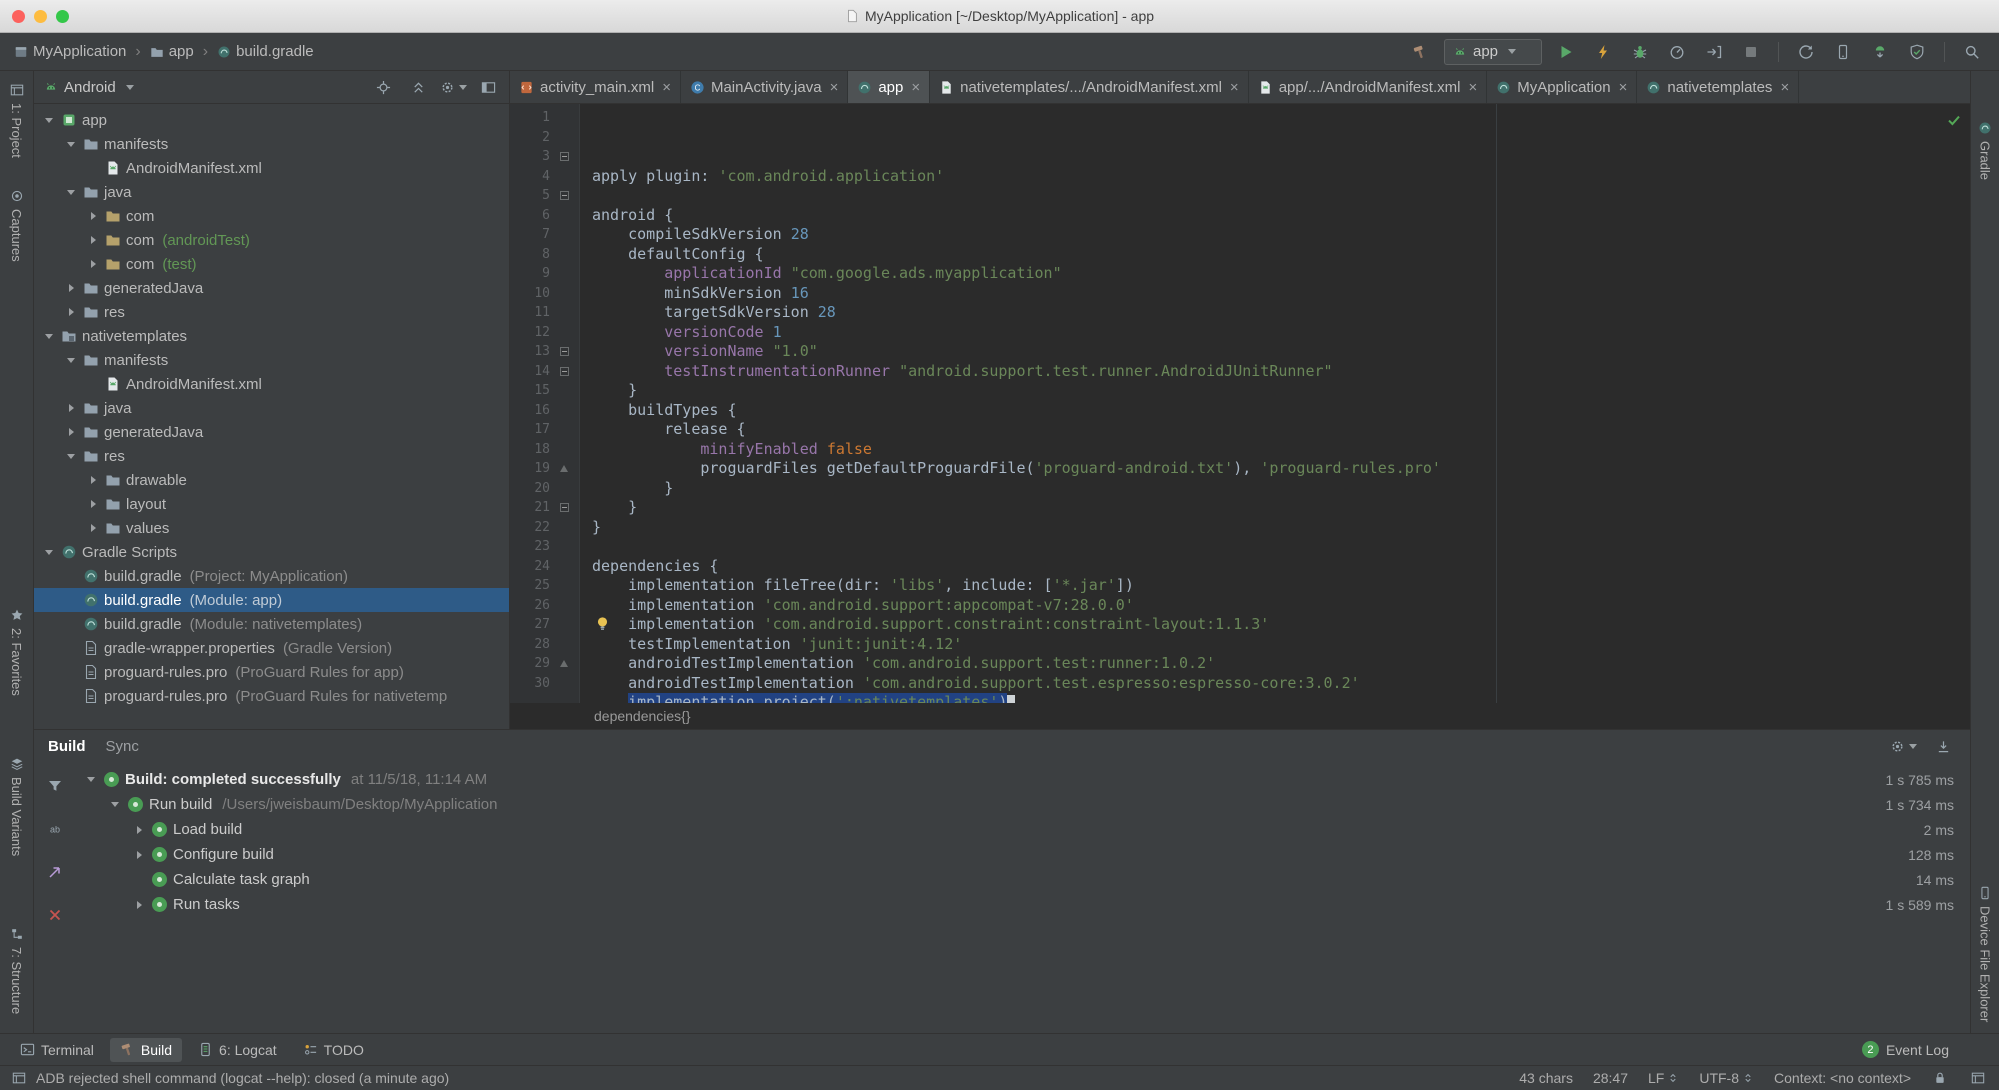 Image resolution: width=1999 pixels, height=1090 pixels. Describe the element at coordinates (16, 806) in the screenshot. I see `toolwindow-build-variants-button: Build Variants` at that location.